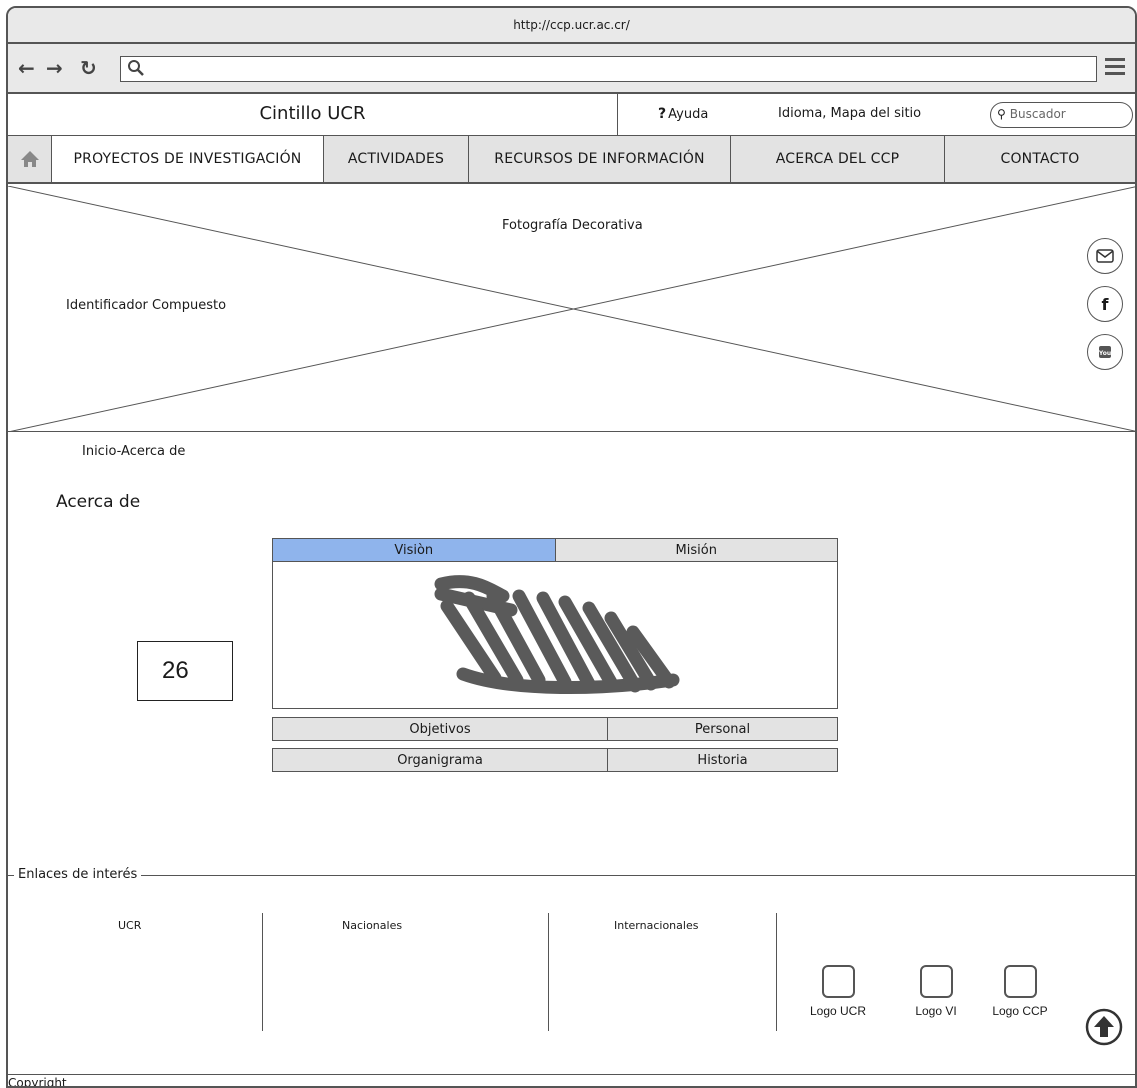 Image resolution: width=1137 pixels, height=1088 pixels. I want to click on nav-contacto: CONTACTO, so click(1040, 159).